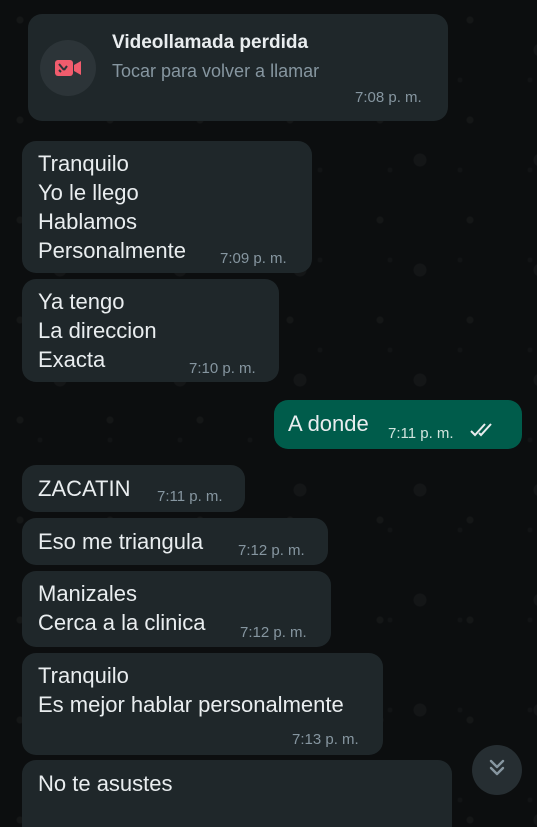 Image resolution: width=537 pixels, height=827 pixels. Describe the element at coordinates (253, 258) in the screenshot. I see `message-time: 7:09 p. m.` at that location.